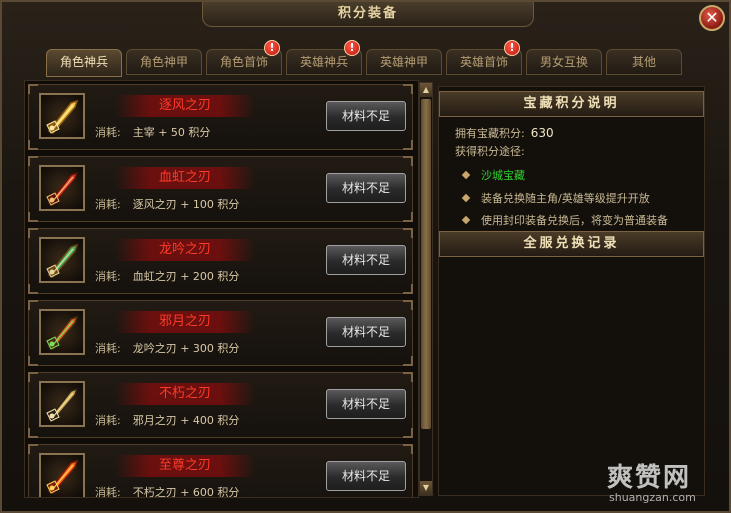  Describe the element at coordinates (571, 104) in the screenshot. I see `treasure-points-header: 宝藏积分说明` at that location.